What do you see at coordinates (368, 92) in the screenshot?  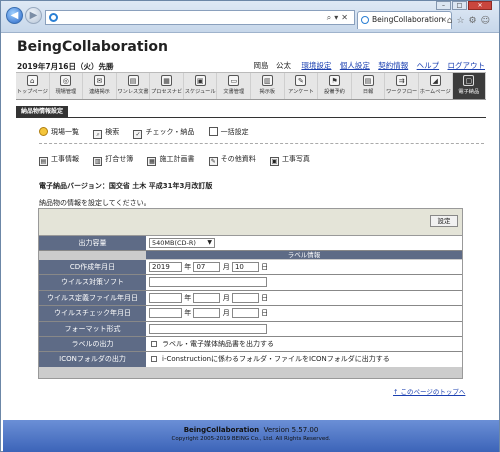 I see `menu-label: 日報` at bounding box center [368, 92].